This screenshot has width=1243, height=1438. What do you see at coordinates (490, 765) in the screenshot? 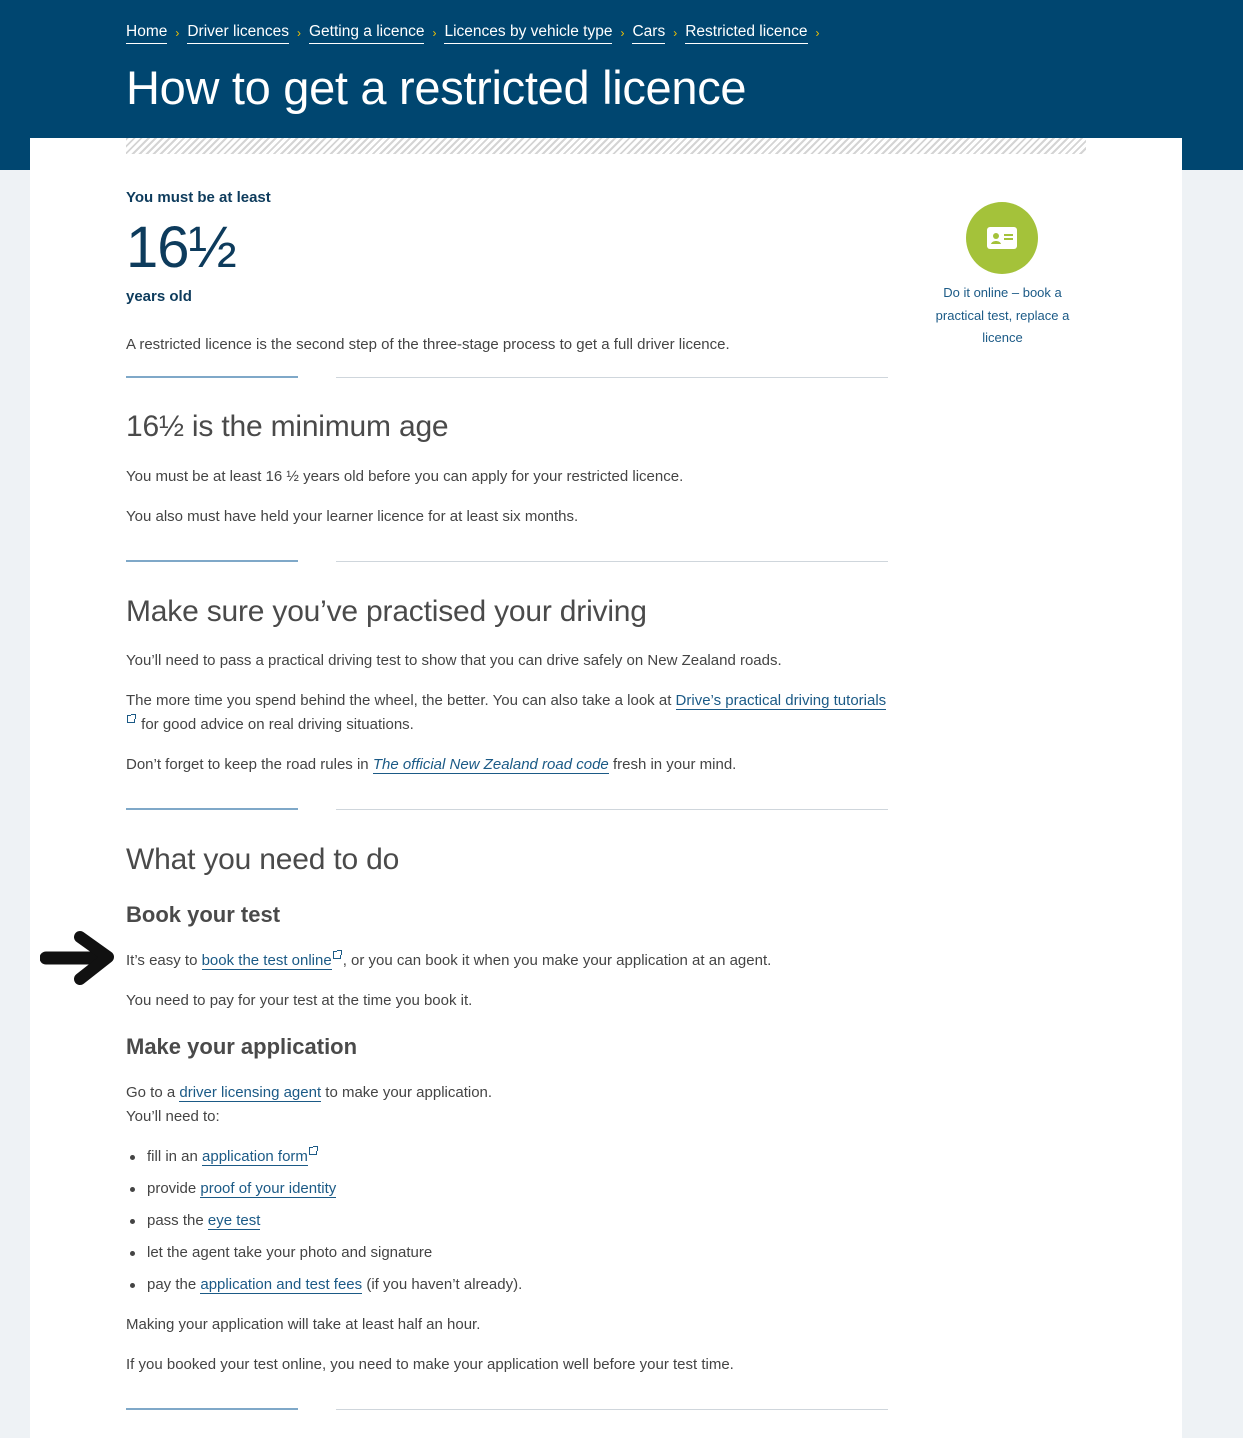
I see `road-code-link: The official New Zealand road code` at bounding box center [490, 765].